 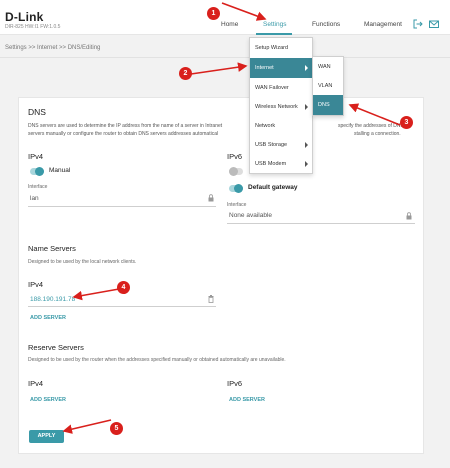 I want to click on ipv6-interface-underline, so click(x=321, y=223).